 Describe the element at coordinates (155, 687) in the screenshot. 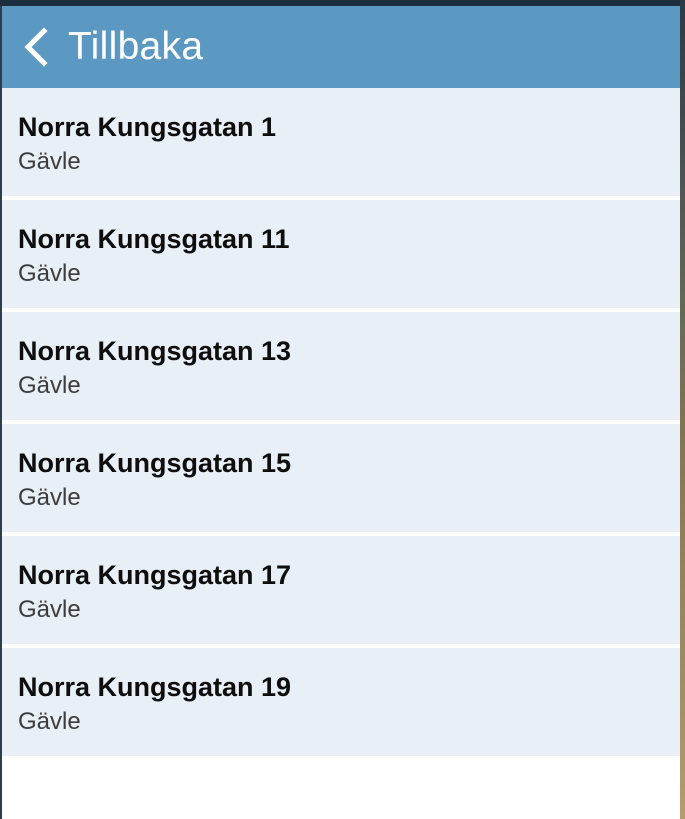

I see `address-street: Norra Kungsgatan 19` at that location.